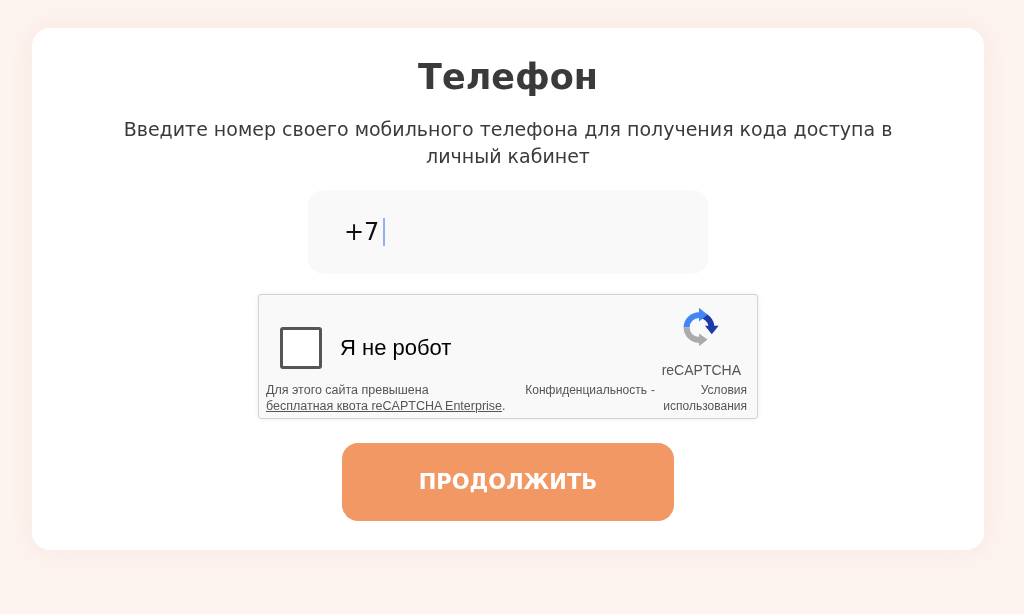 The image size is (1024, 614). I want to click on page-title: Телефон, so click(508, 77).